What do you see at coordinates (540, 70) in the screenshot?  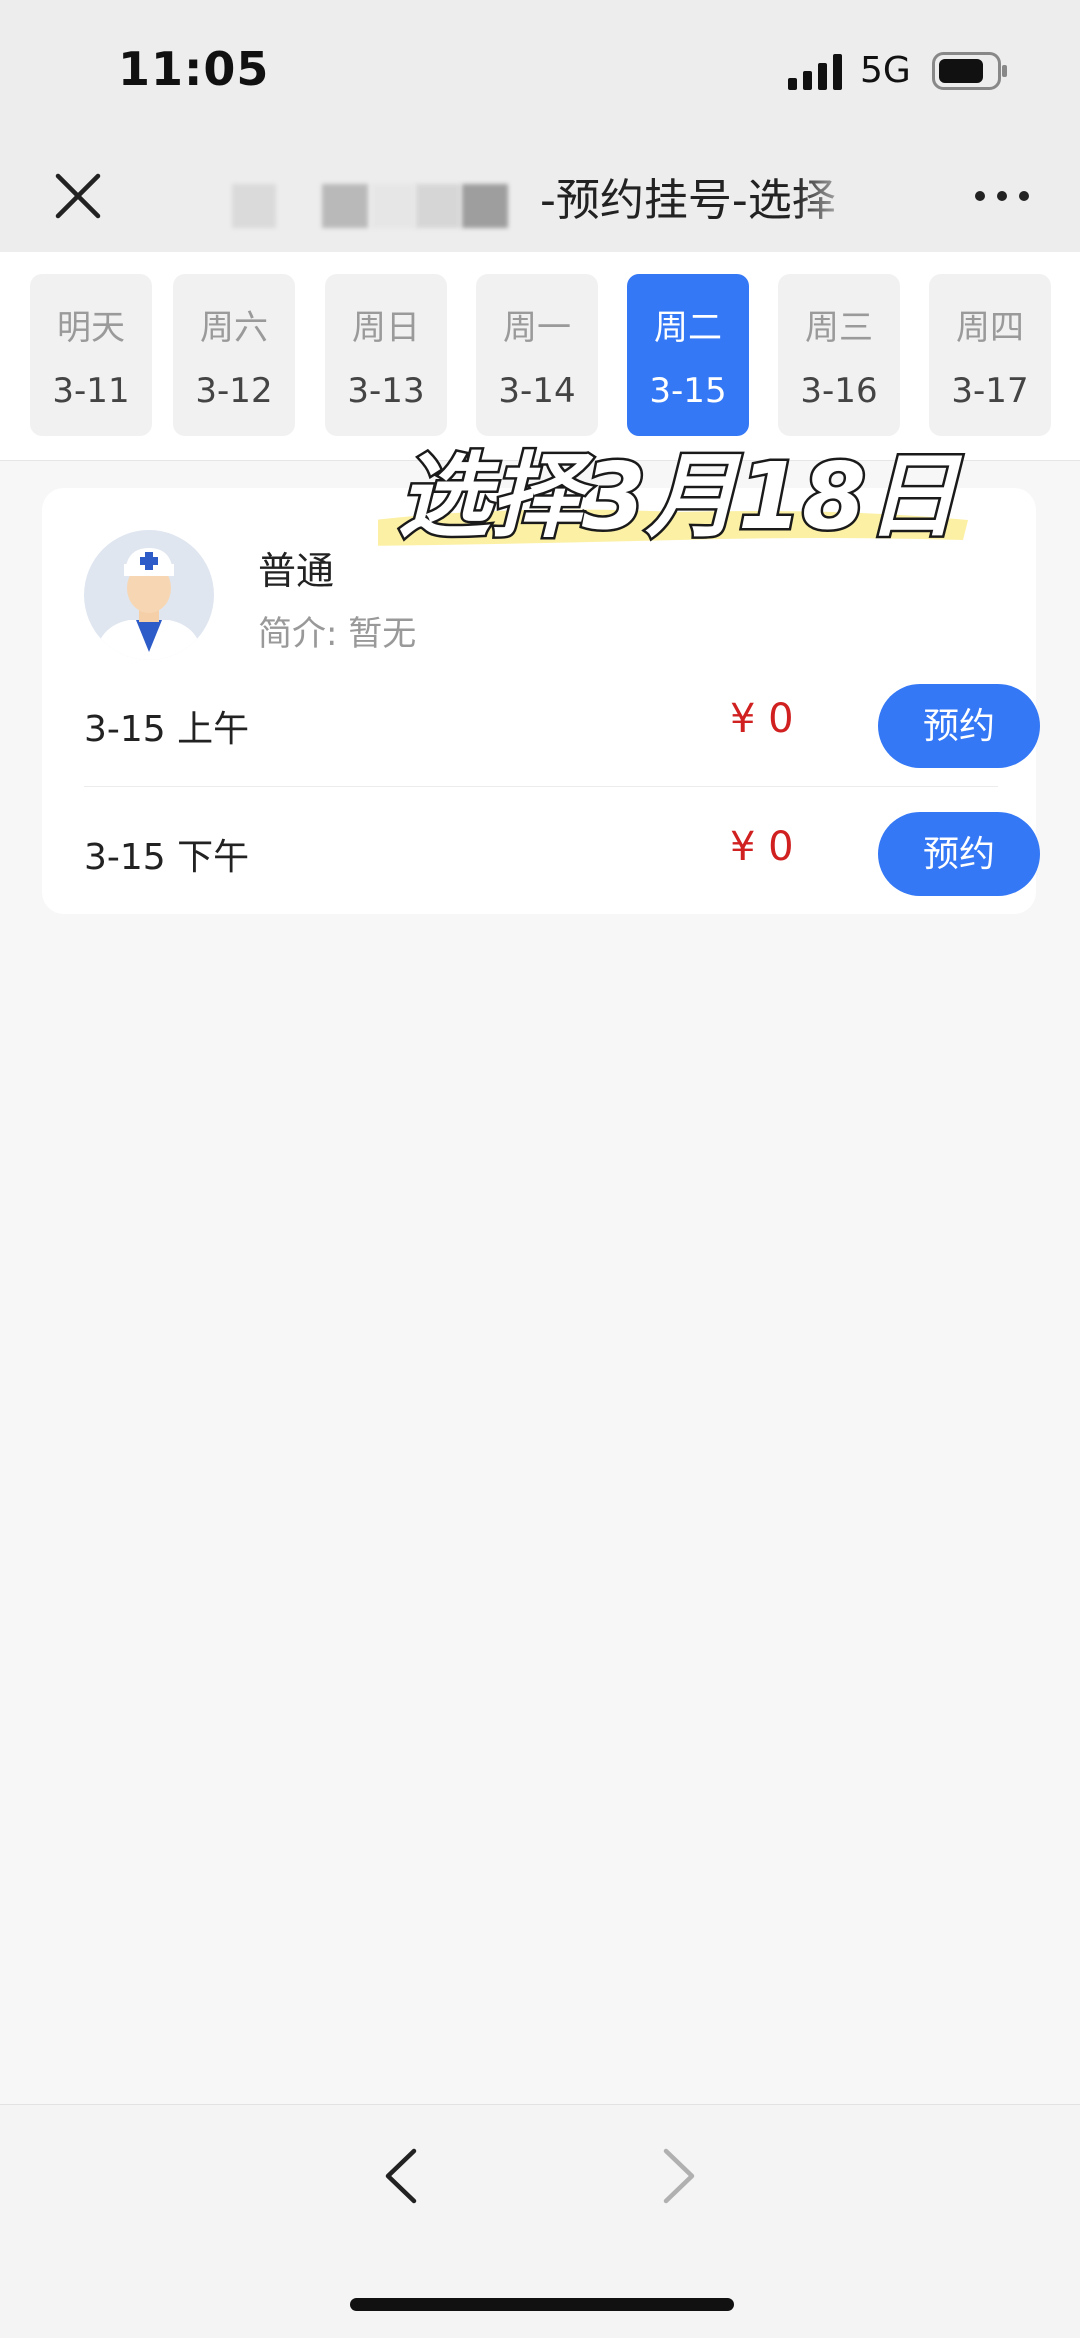 I see `status-bar: 11:05 5G` at bounding box center [540, 70].